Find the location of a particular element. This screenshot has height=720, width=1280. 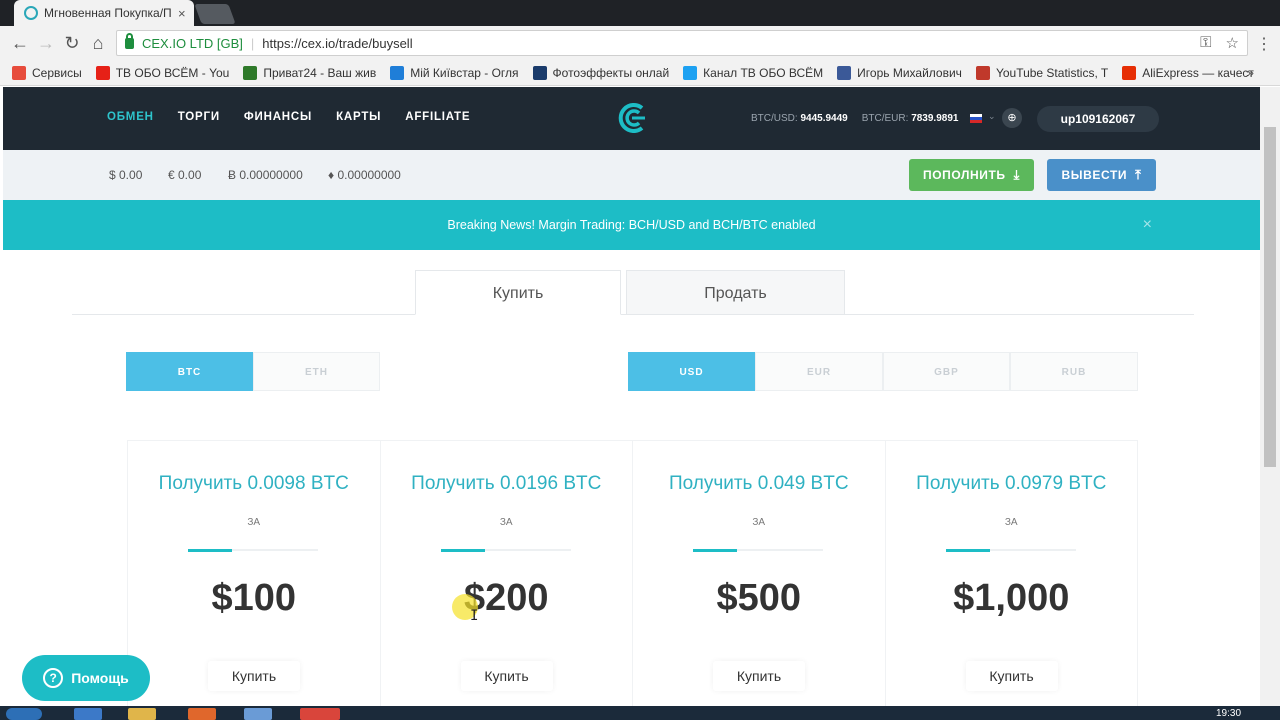

settings-icon: ⊕ is located at coordinates (1012, 118).